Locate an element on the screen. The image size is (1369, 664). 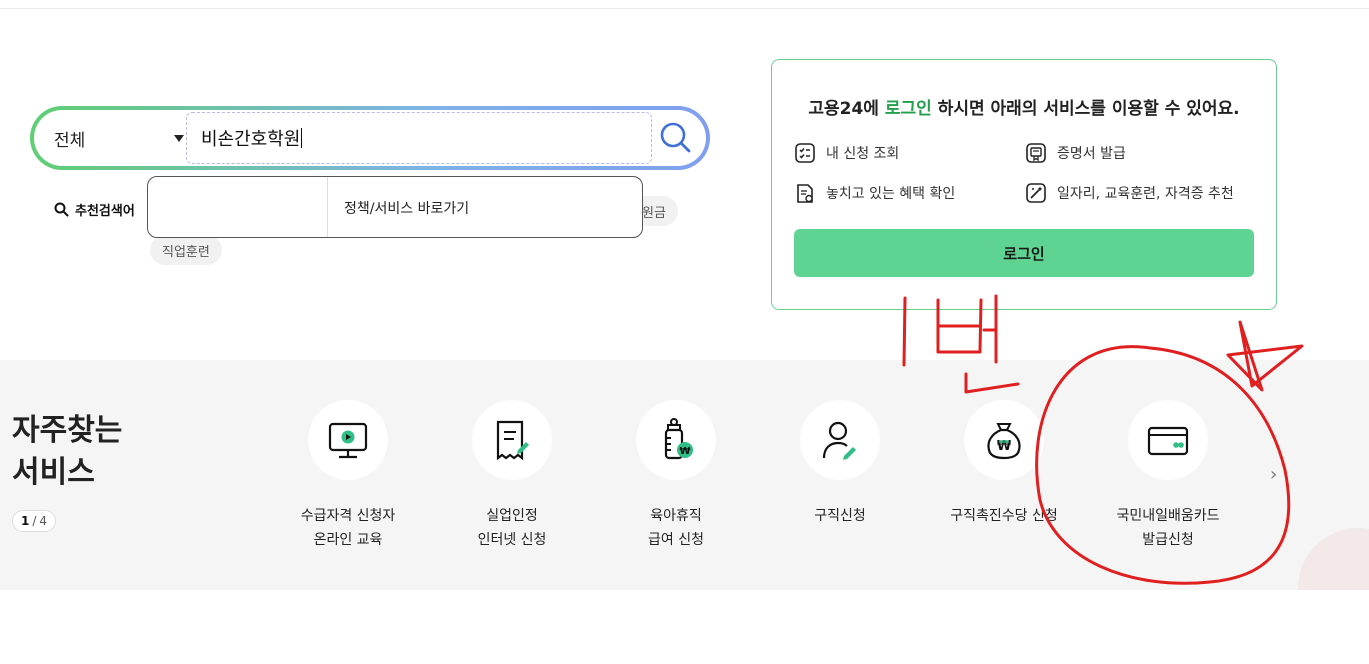
service-recommendation: 일자리, 교육훈련, 자격증 추천 is located at coordinates (1129, 193).